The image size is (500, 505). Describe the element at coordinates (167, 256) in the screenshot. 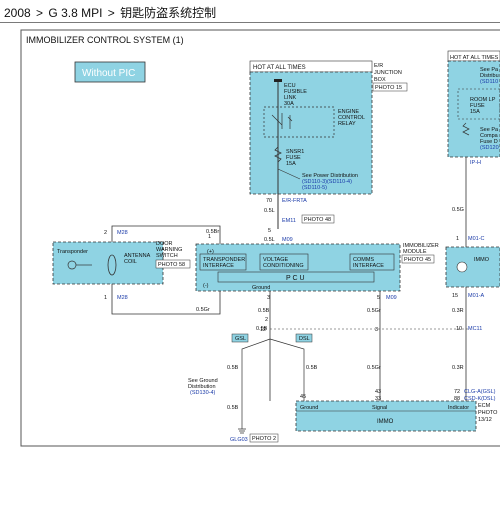

I see `door-switch-label-3: SWITCH` at that location.